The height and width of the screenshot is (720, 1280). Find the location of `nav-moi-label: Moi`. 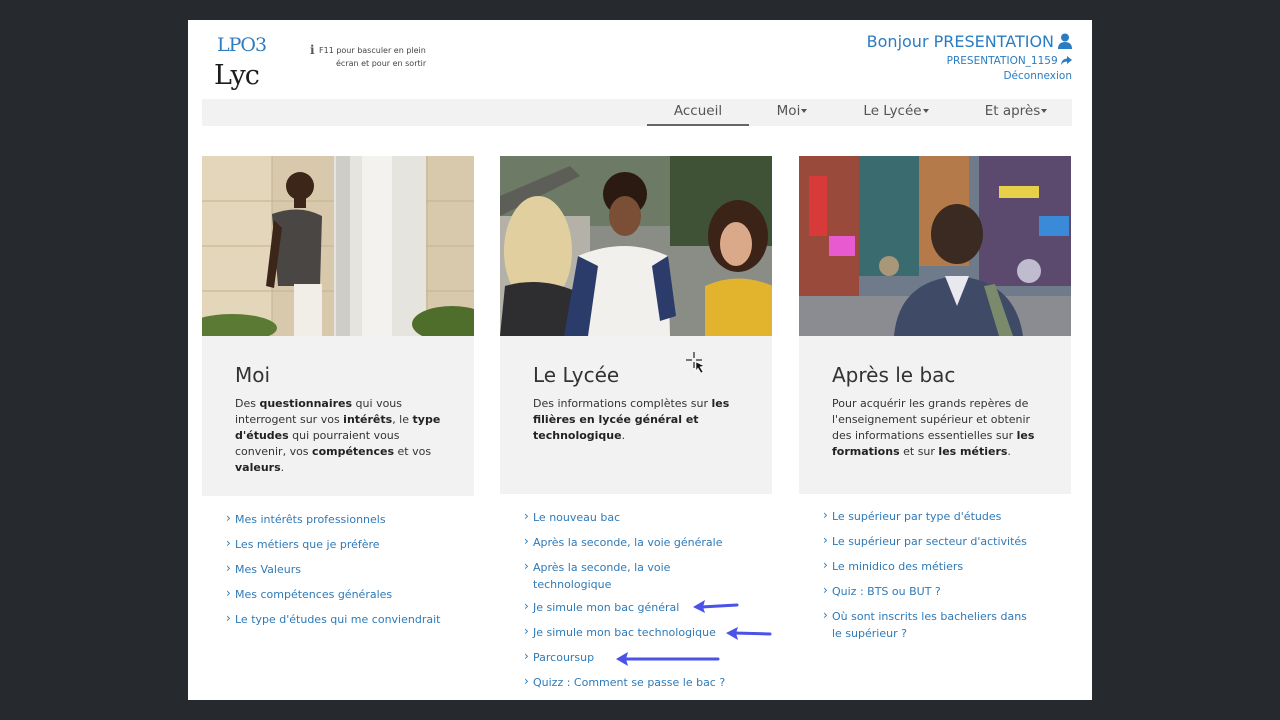

nav-moi-label: Moi is located at coordinates (788, 111).